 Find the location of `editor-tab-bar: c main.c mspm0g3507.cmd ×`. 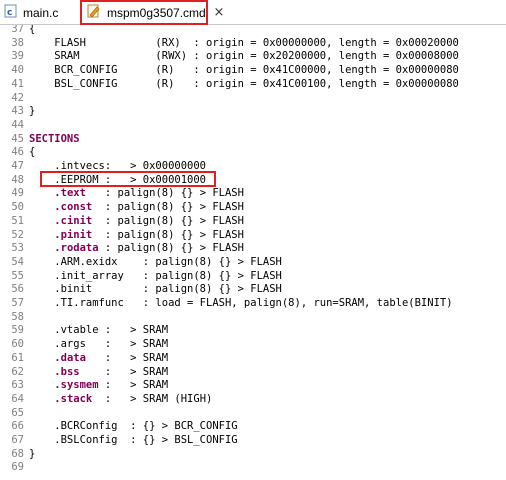

editor-tab-bar: c main.c mspm0g3507.cmd × is located at coordinates (253, 12).